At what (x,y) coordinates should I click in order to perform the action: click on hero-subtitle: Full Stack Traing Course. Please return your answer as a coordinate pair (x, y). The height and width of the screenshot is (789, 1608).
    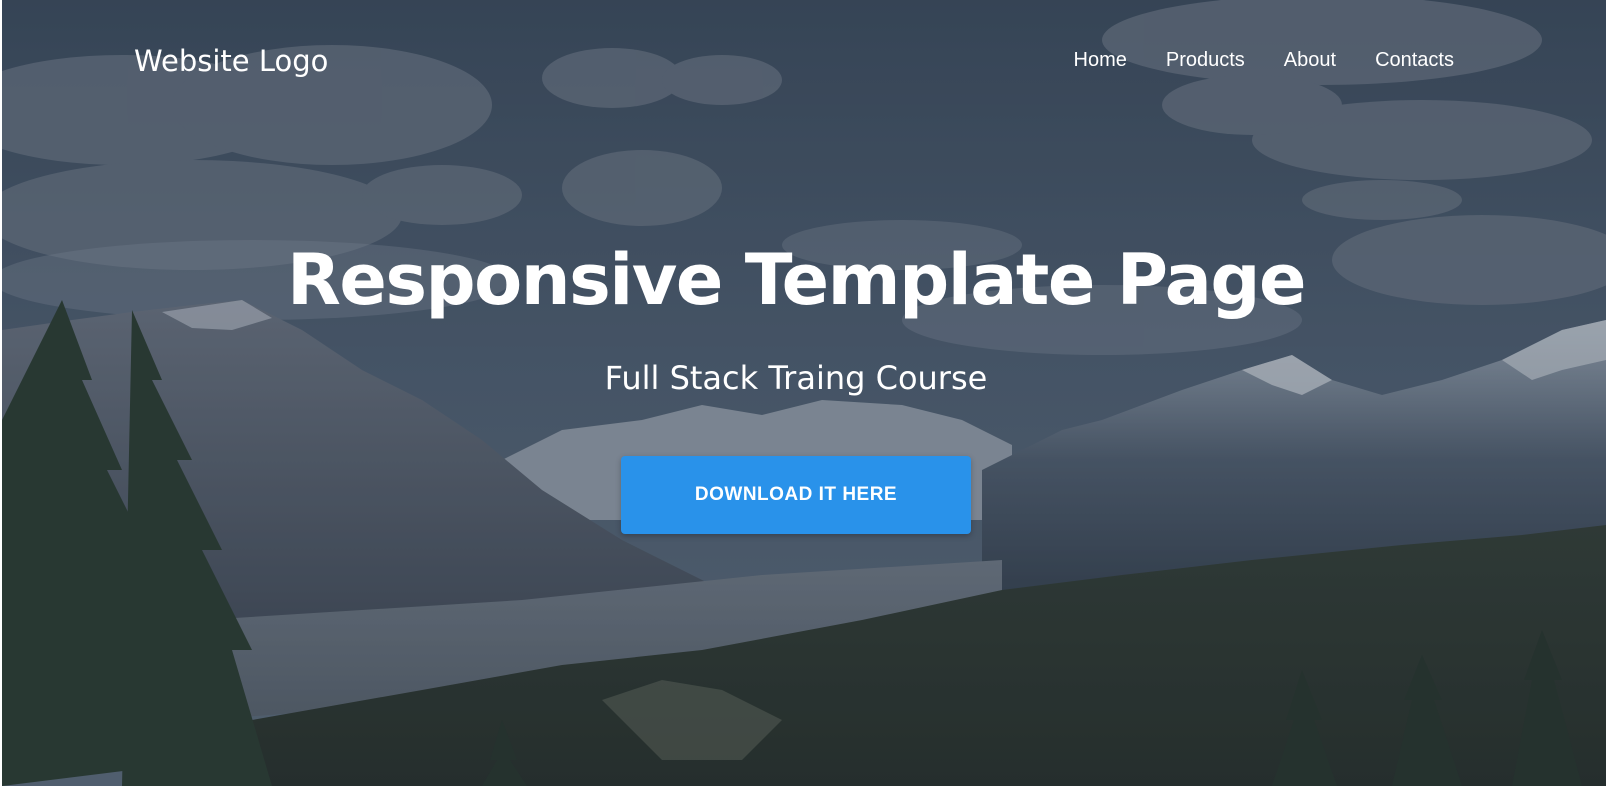
    Looking at the image, I should click on (796, 378).